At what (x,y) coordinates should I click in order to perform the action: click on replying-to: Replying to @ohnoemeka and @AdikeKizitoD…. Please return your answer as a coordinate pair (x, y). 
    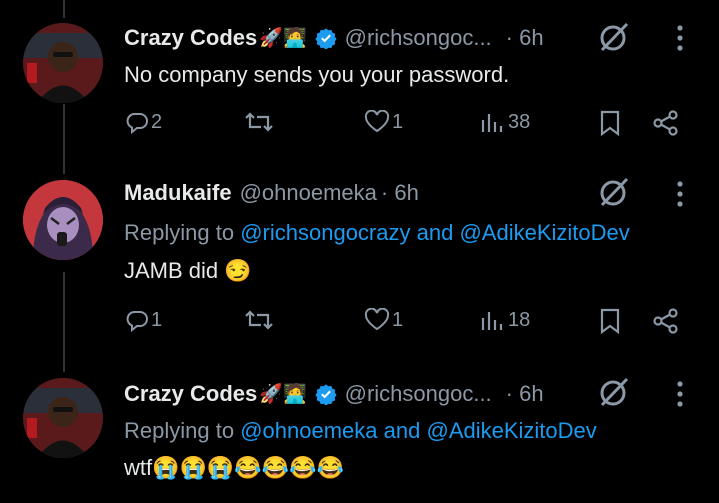
    Looking at the image, I should click on (360, 431).